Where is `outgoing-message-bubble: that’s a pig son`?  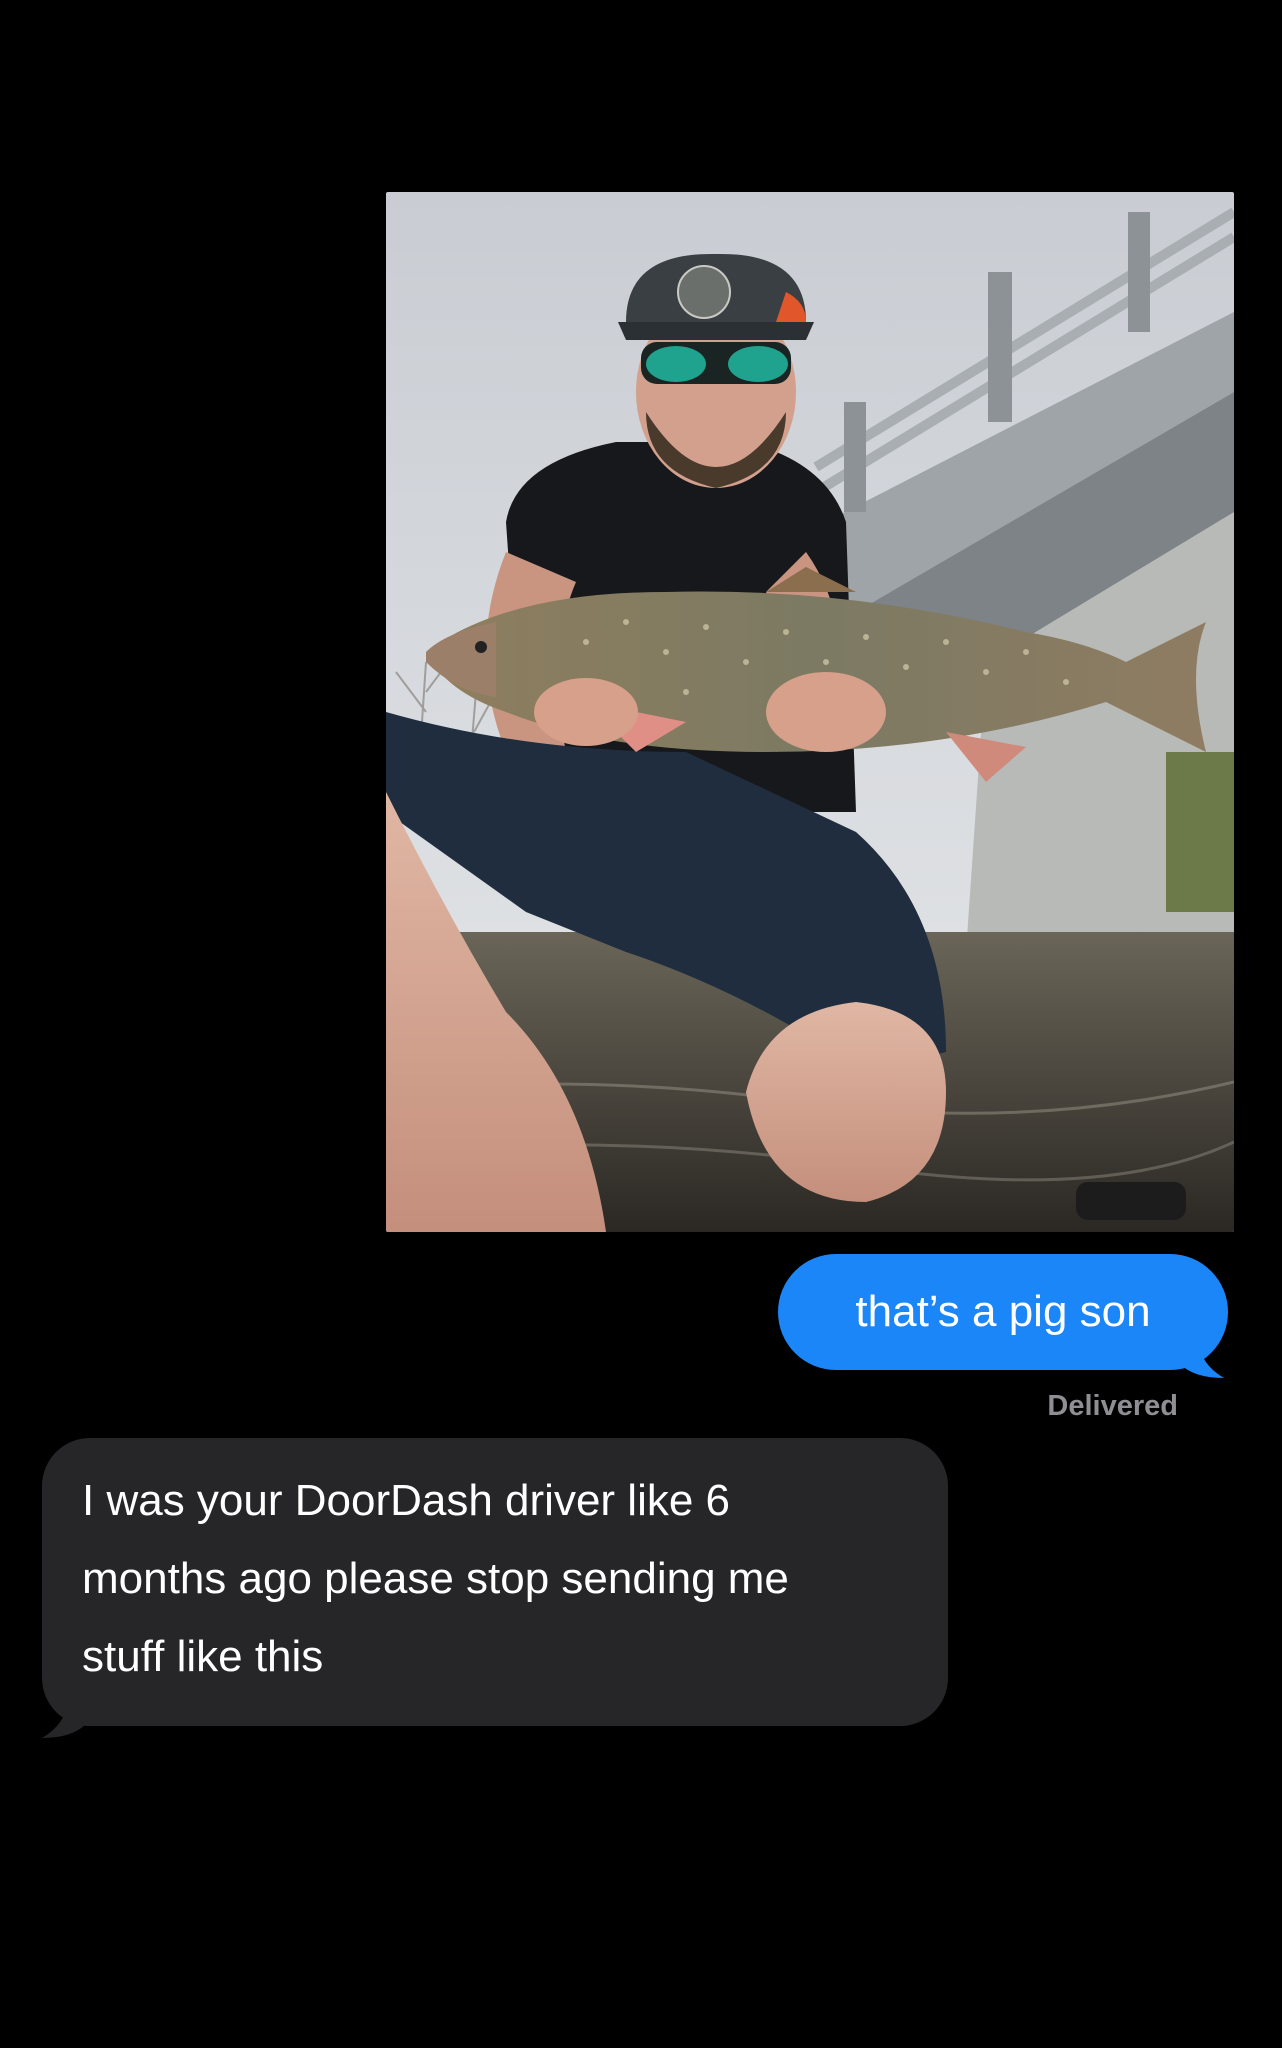 outgoing-message-bubble: that’s a pig son is located at coordinates (1003, 1312).